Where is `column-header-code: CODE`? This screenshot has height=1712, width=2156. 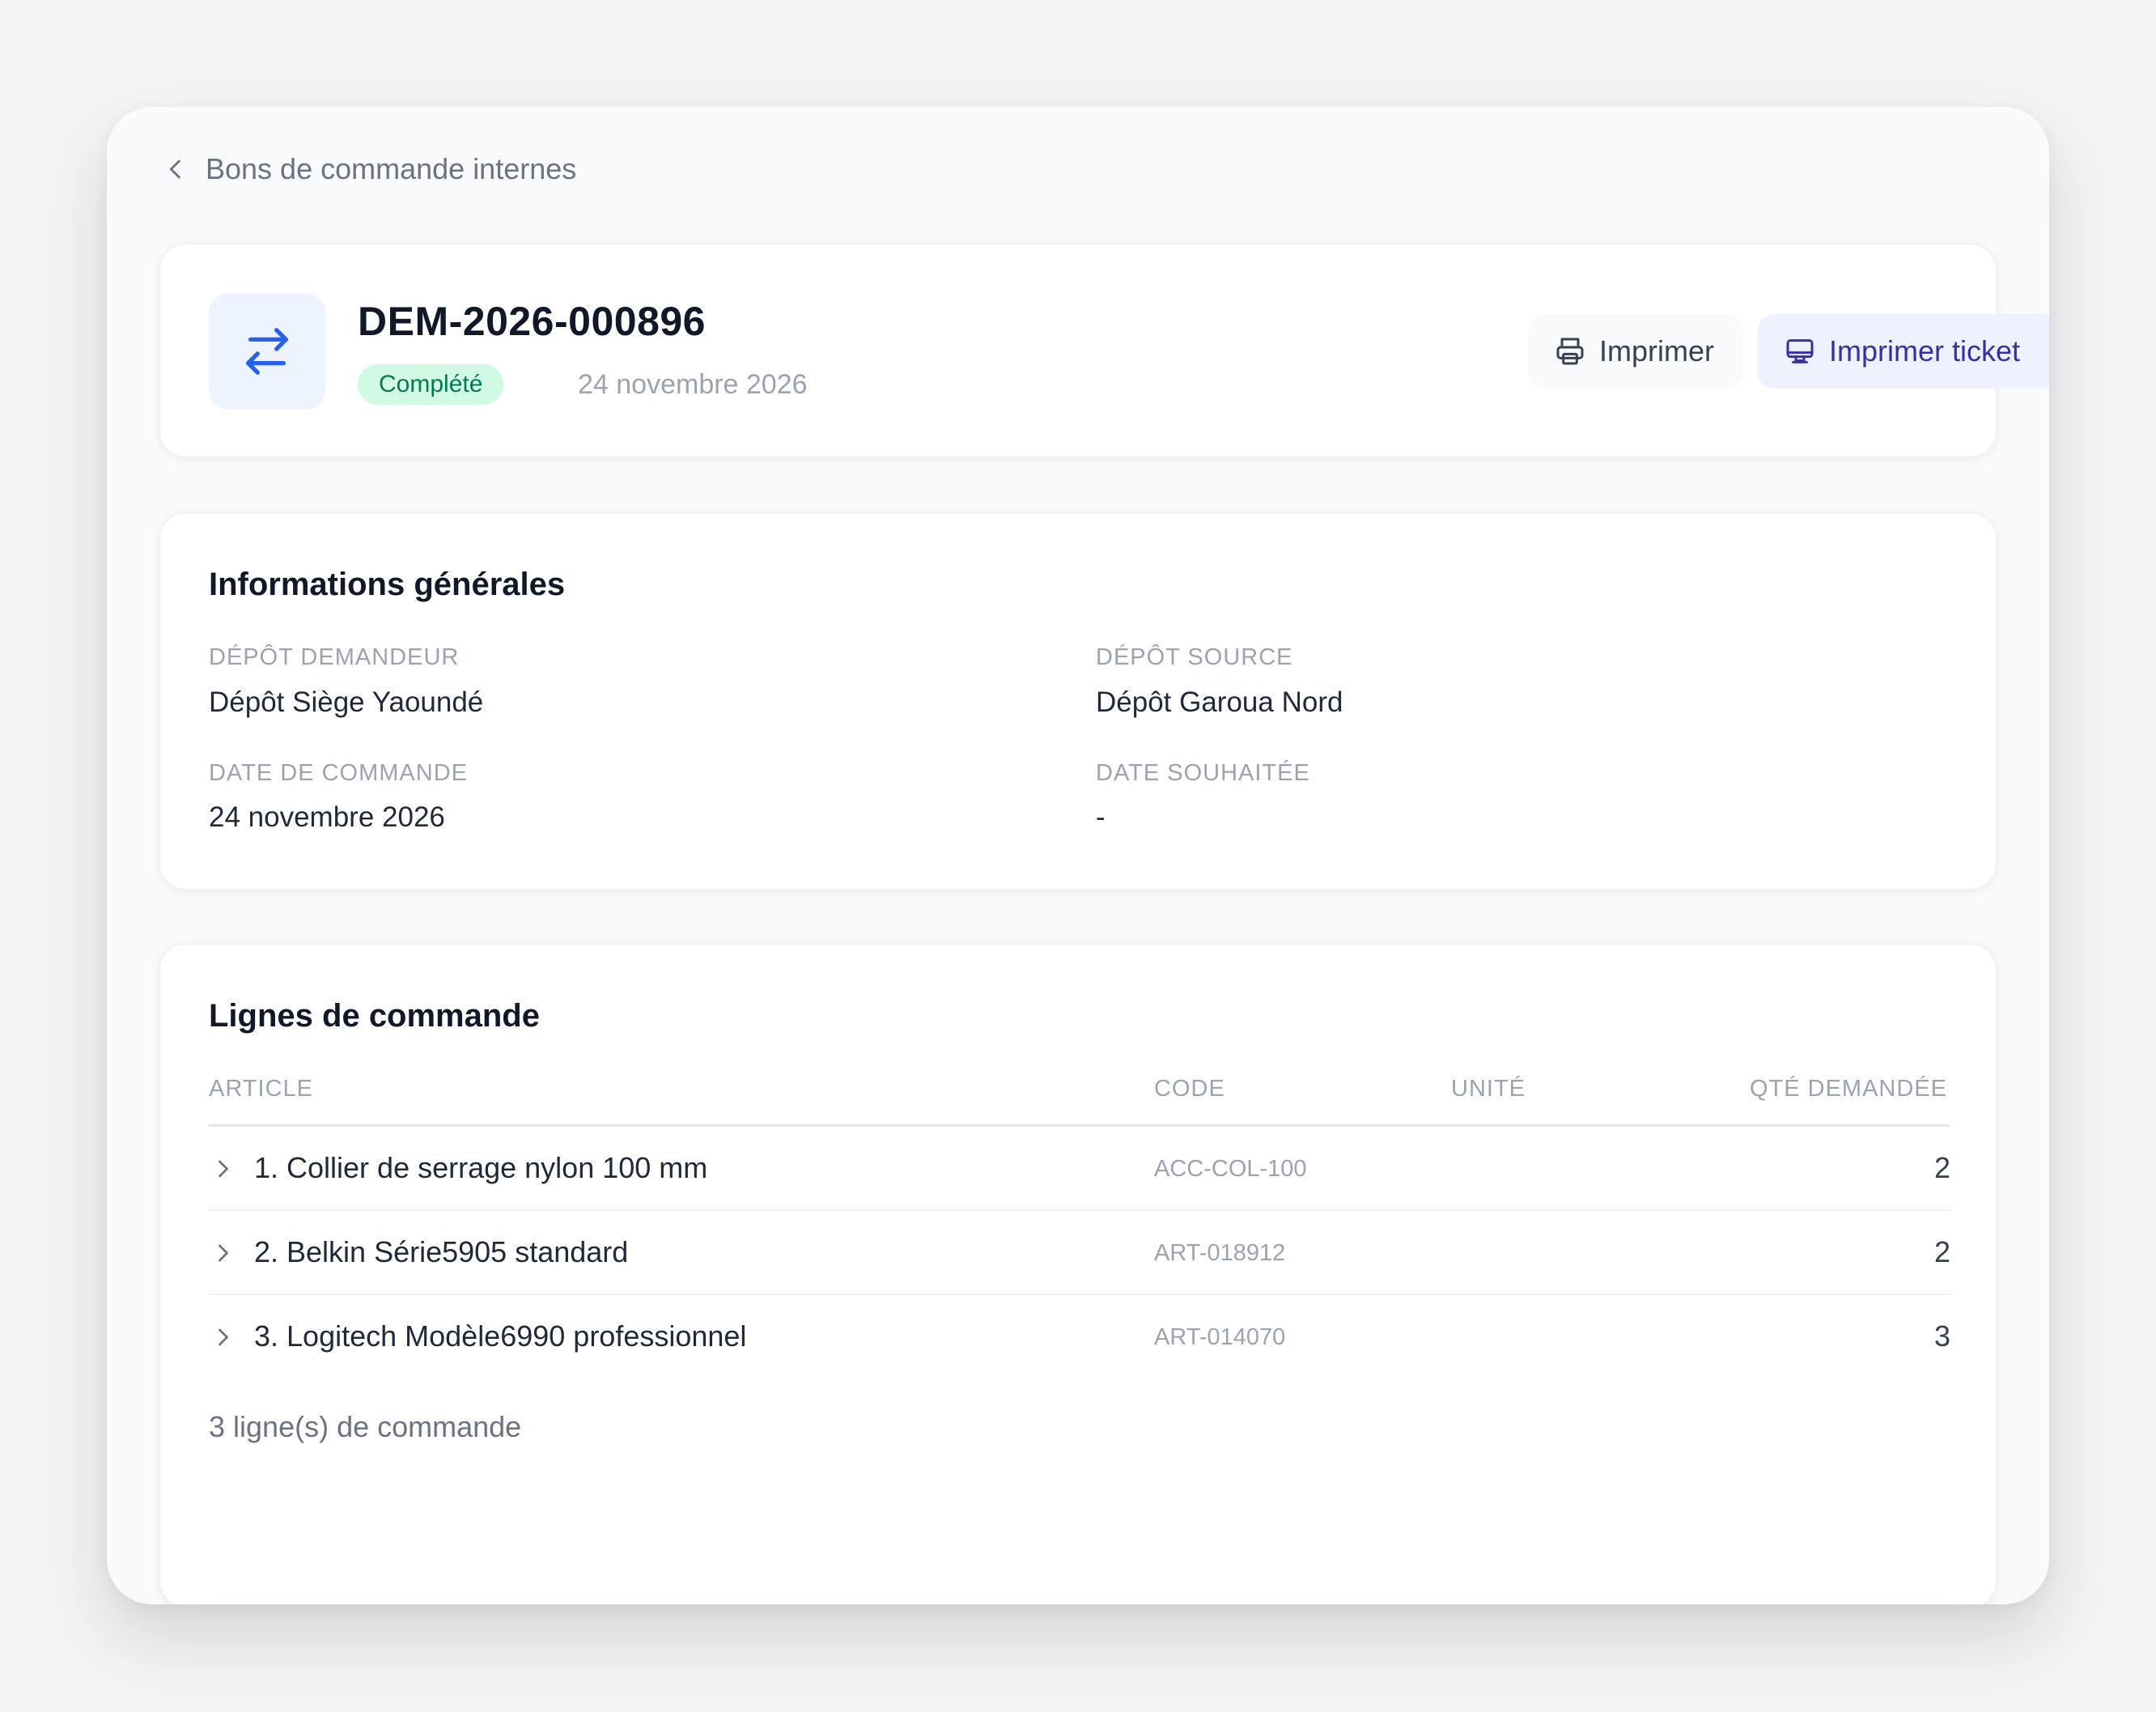
column-header-code: CODE is located at coordinates (1189, 1089).